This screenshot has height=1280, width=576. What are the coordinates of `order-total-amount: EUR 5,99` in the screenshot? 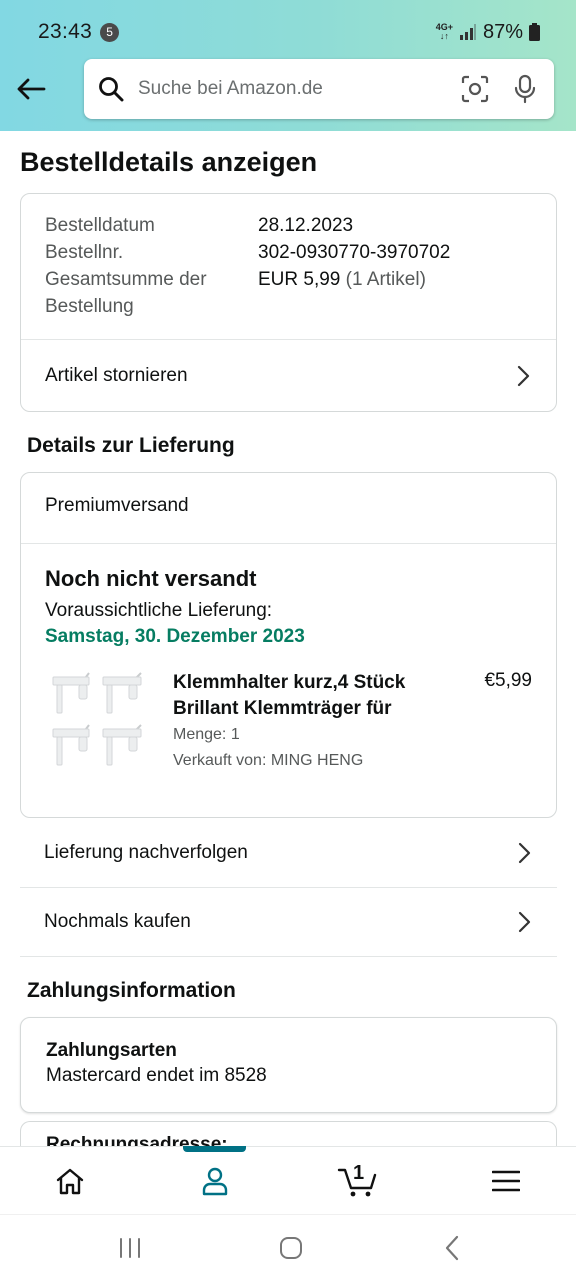 It's located at (299, 279).